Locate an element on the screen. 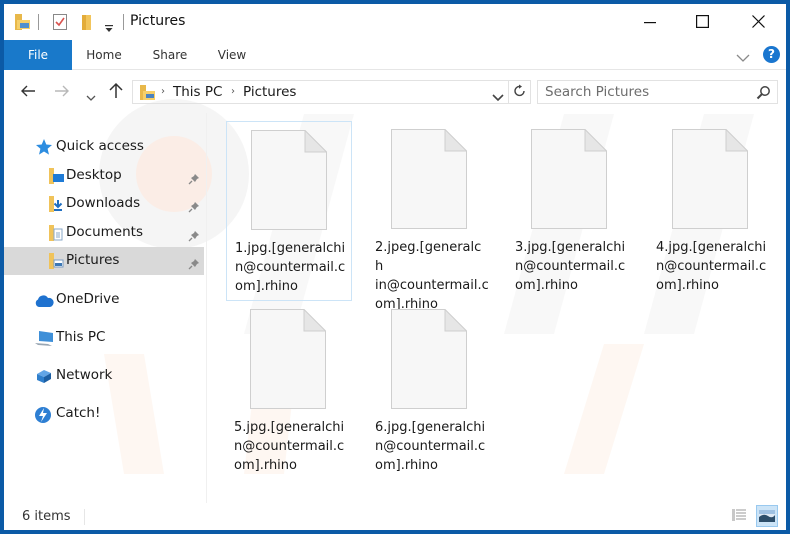 The image size is (790, 534). address-dropdown-icon is located at coordinates (498, 96).